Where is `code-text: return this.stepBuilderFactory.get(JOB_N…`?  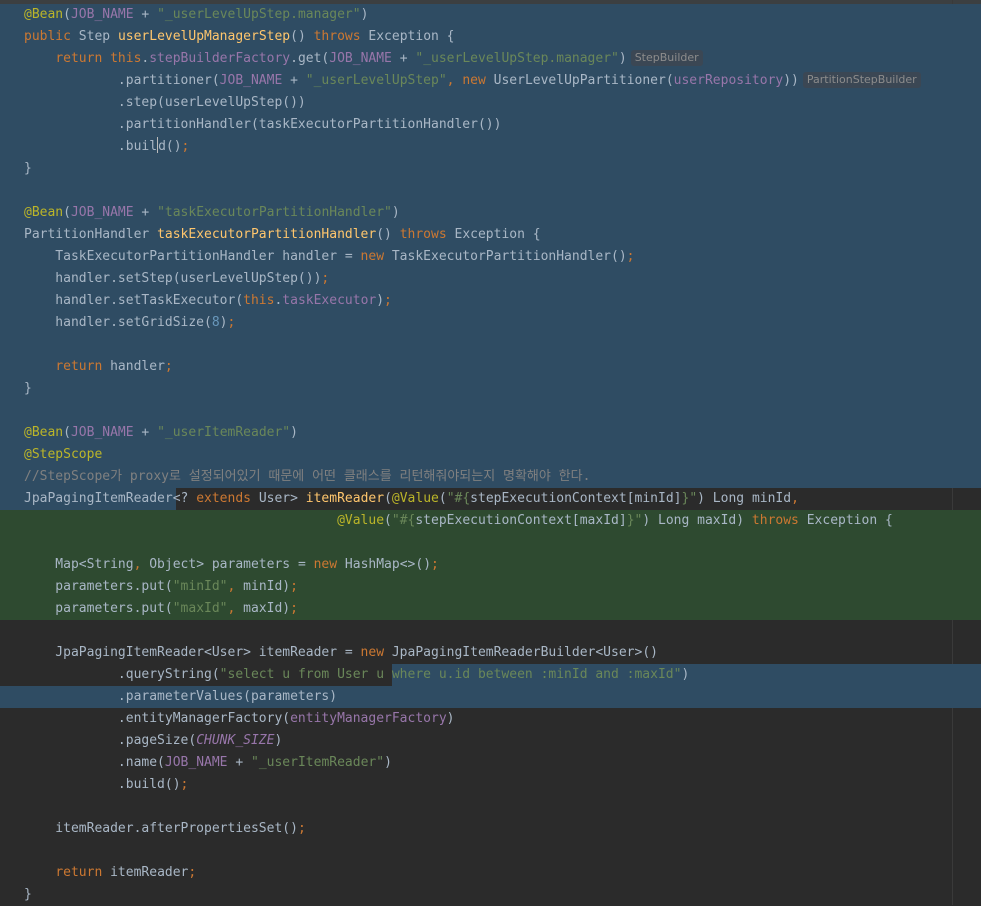
code-text: return this.stepBuilderFactory.get(JOB_N… is located at coordinates (363, 59).